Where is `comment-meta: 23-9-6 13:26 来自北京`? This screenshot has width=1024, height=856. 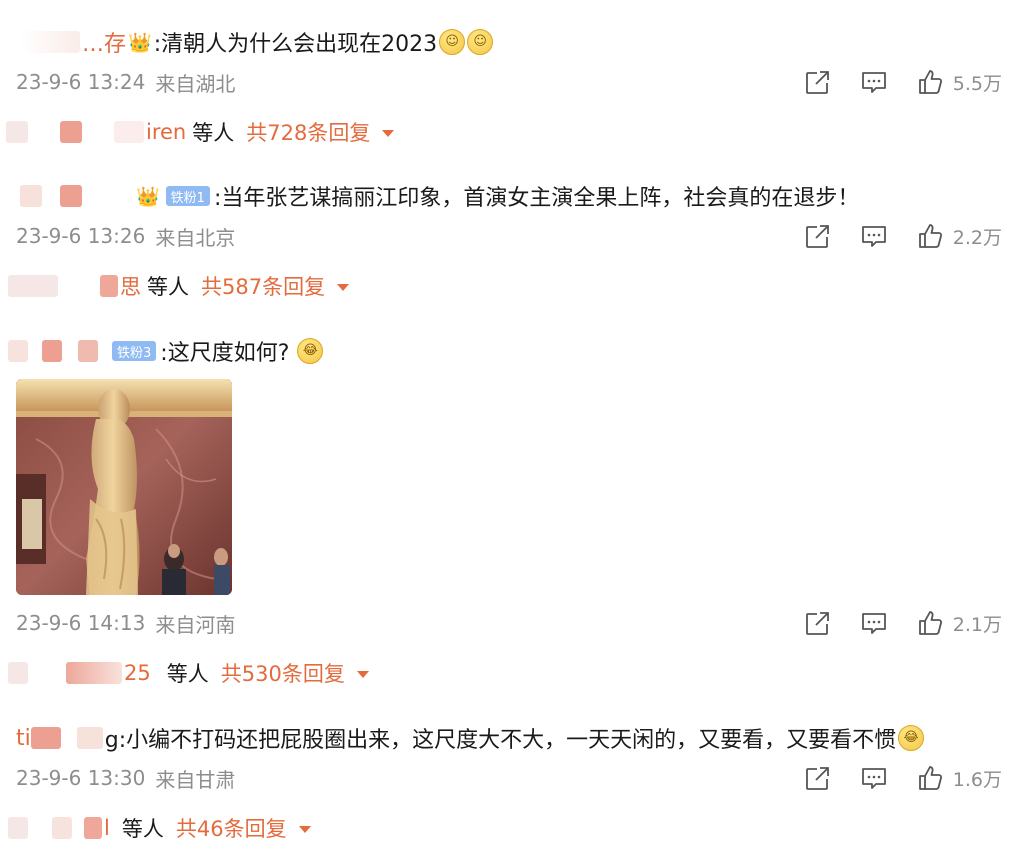
comment-meta: 23-9-6 13:26 来自北京 is located at coordinates (125, 236).